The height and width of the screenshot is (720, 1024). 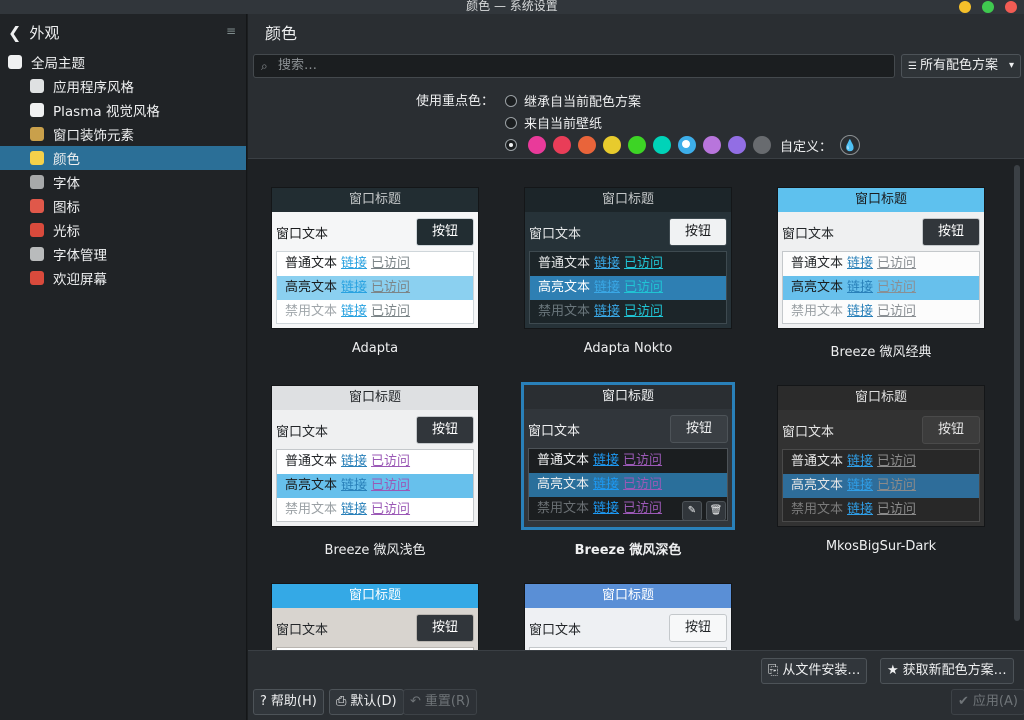 I want to click on scheme-filter-dropdown: ☰ 所有配色方案 ▾, so click(x=961, y=66).